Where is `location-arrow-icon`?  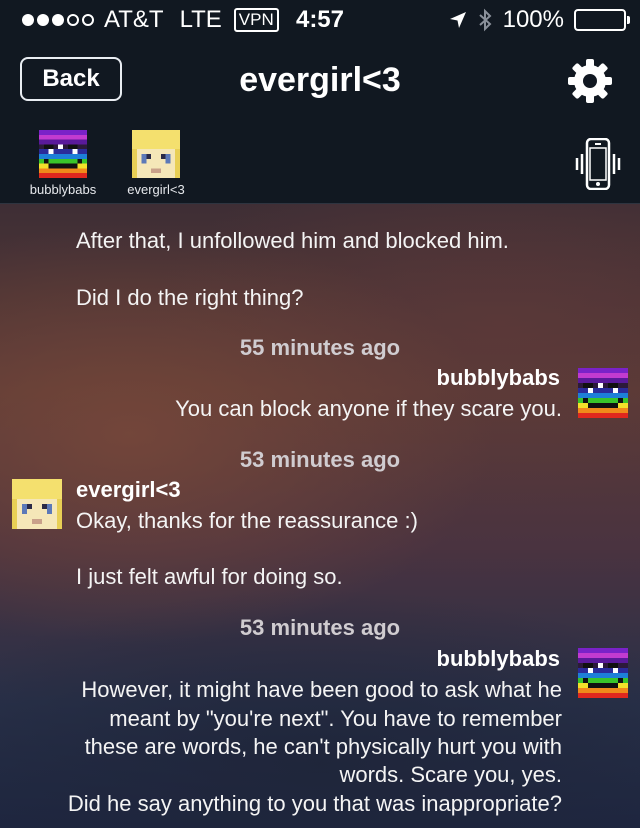 location-arrow-icon is located at coordinates (457, 20).